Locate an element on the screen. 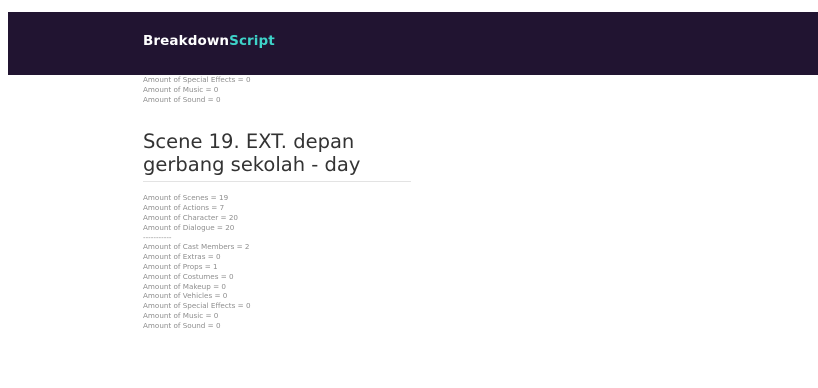 The width and height of the screenshot is (818, 388). stat-line: Amount of Extras = 0 is located at coordinates (182, 257).